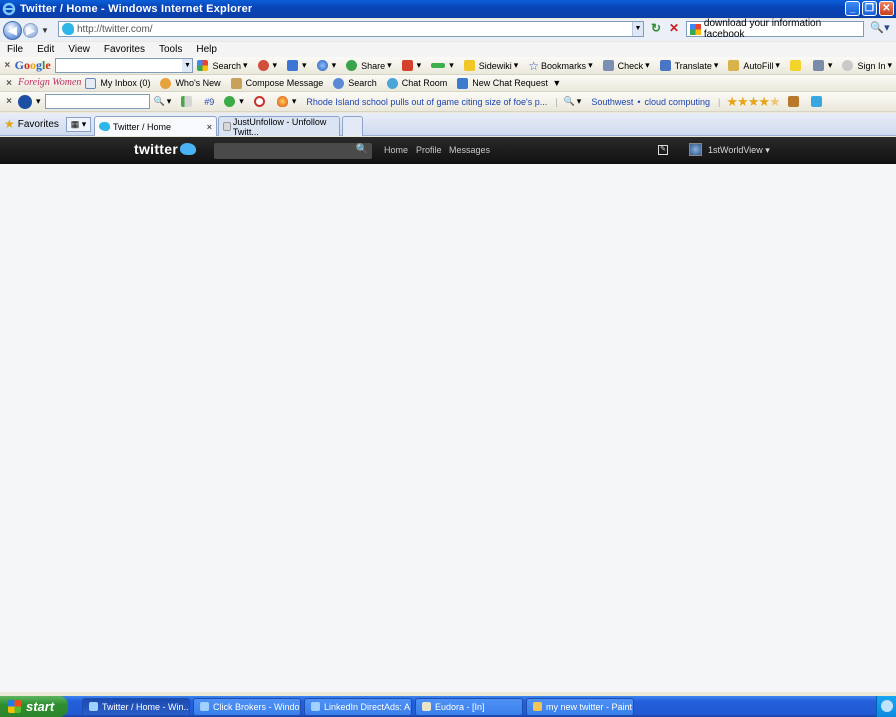  What do you see at coordinates (490, 65) in the screenshot?
I see `sidewiki-button: Sidewiki ▾` at bounding box center [490, 65].